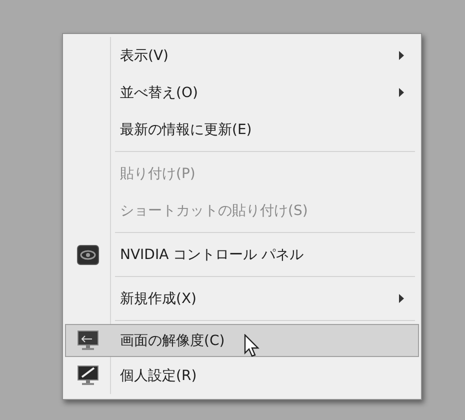 The image size is (465, 420). I want to click on menu-item: 最新の情報に更新(E), so click(242, 129).